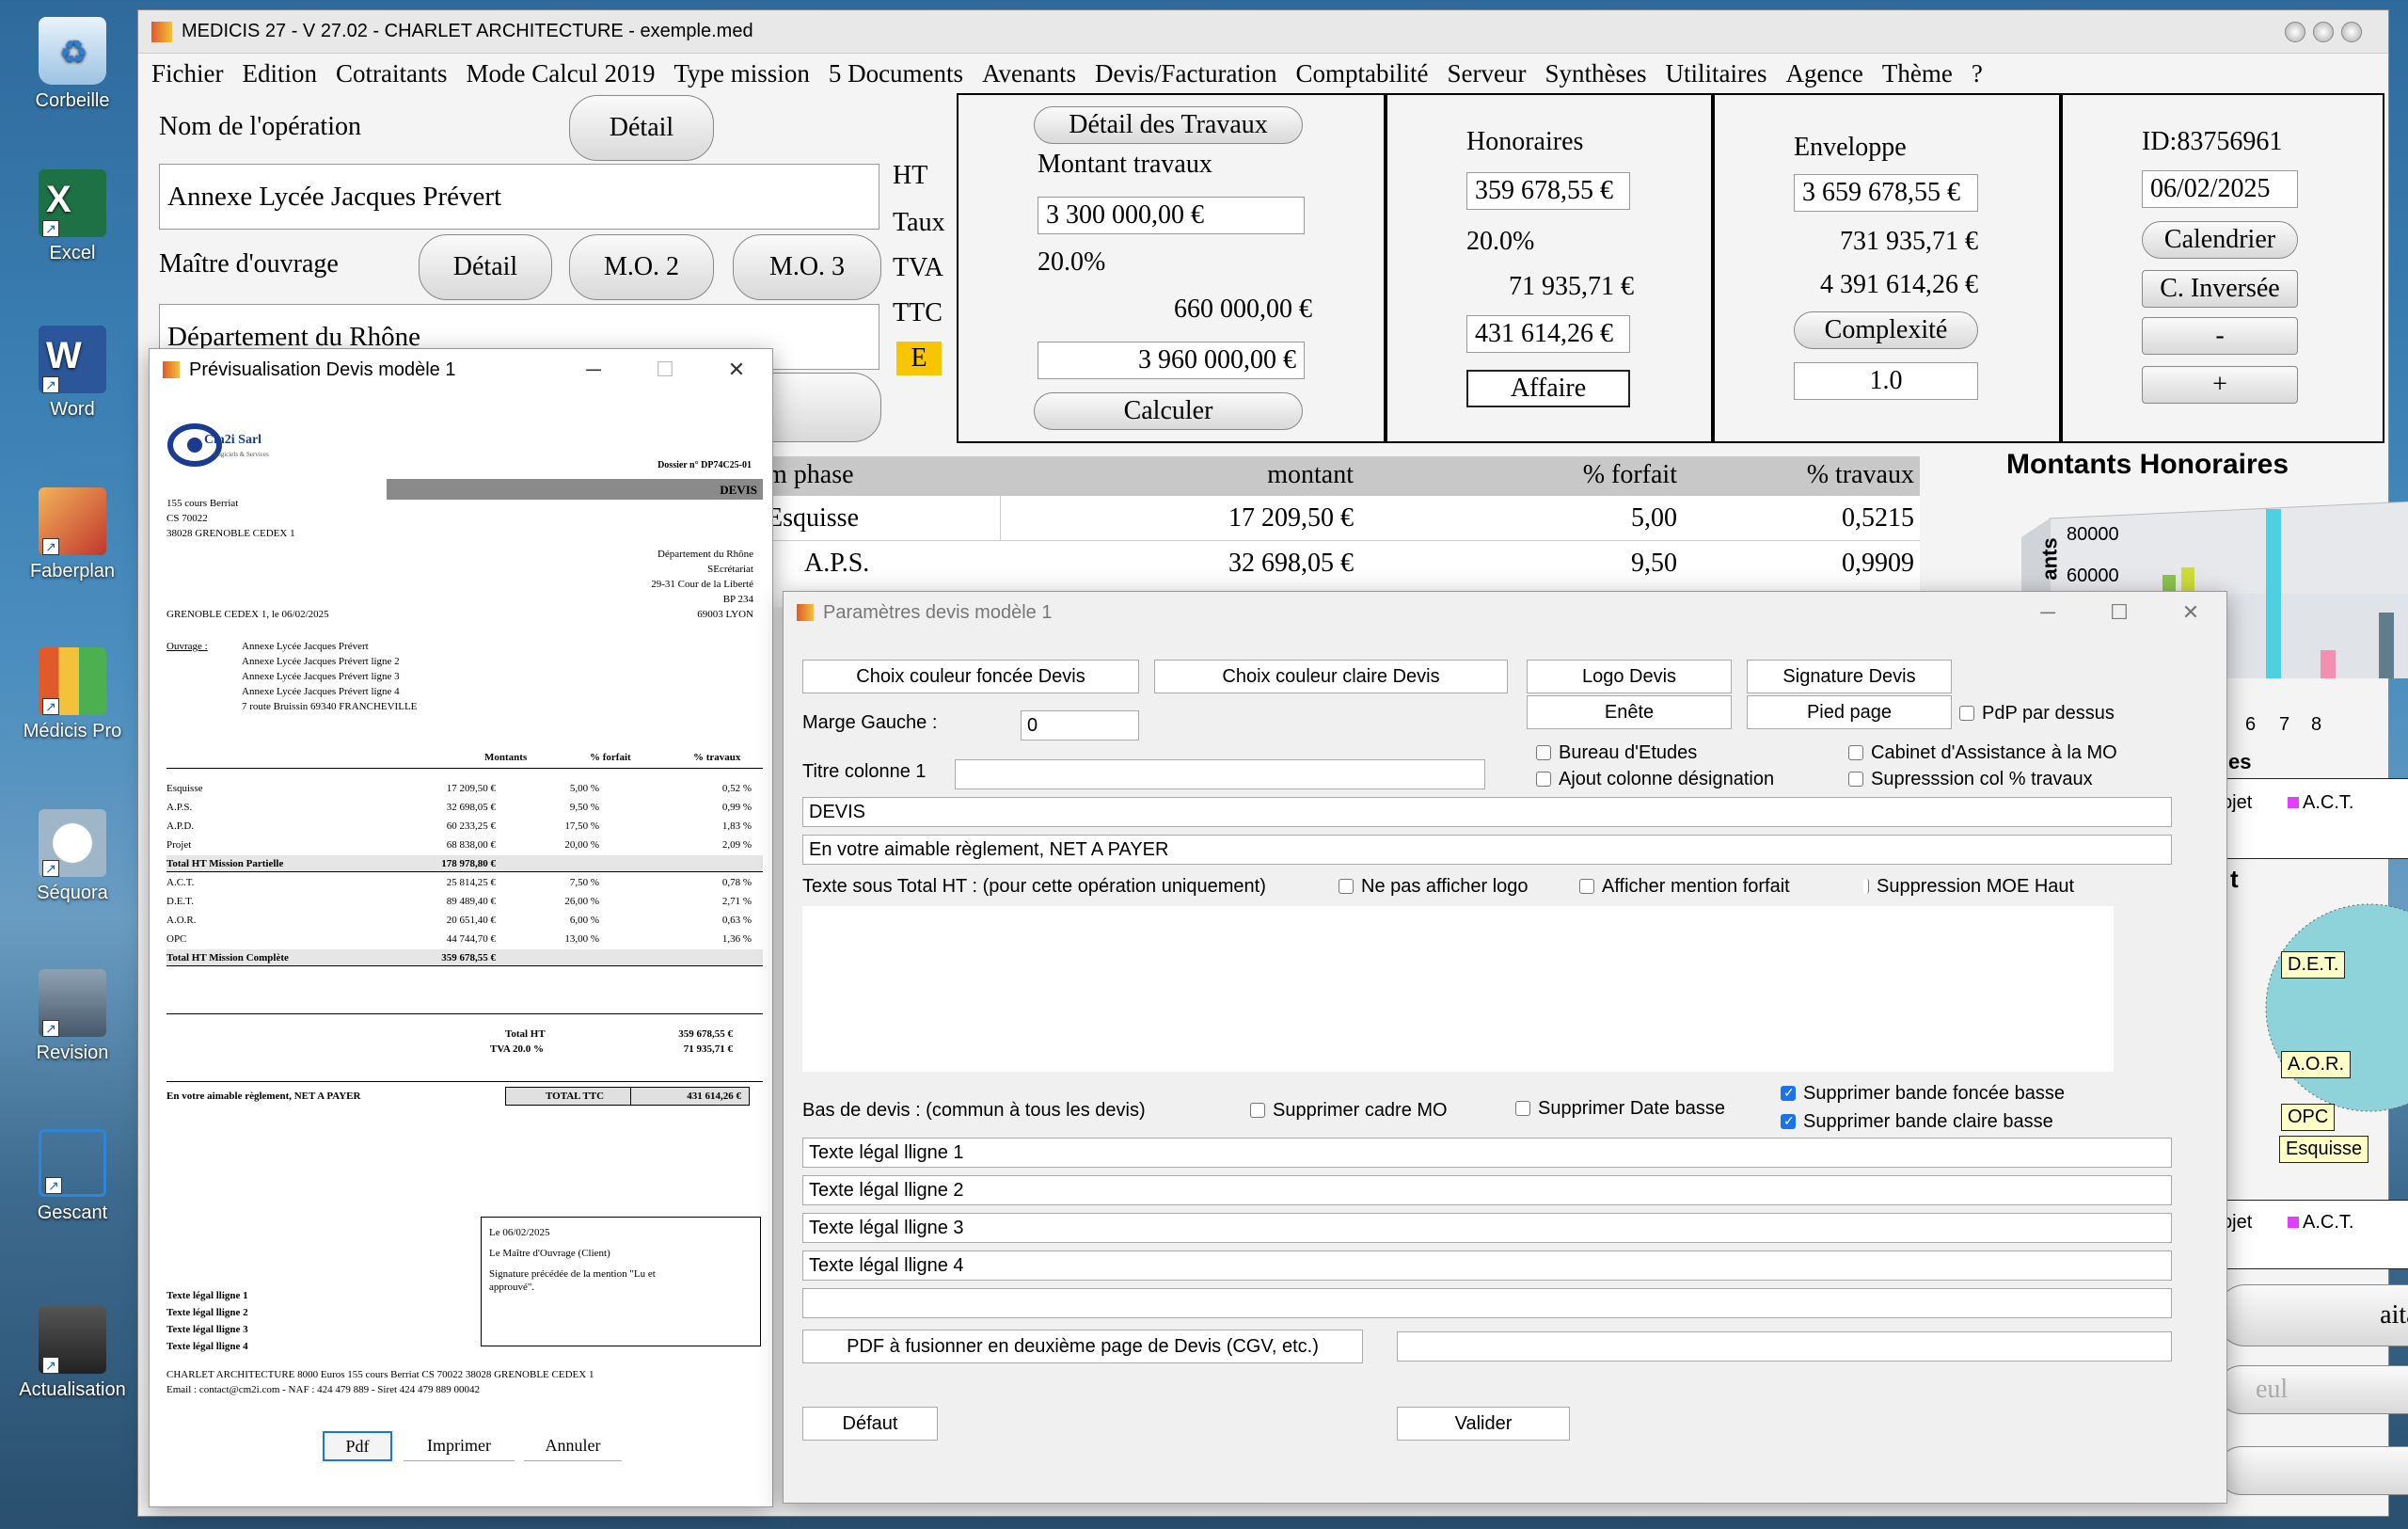  What do you see at coordinates (1716, 74) in the screenshot?
I see `menu-utilitaires: Utilitaires` at bounding box center [1716, 74].